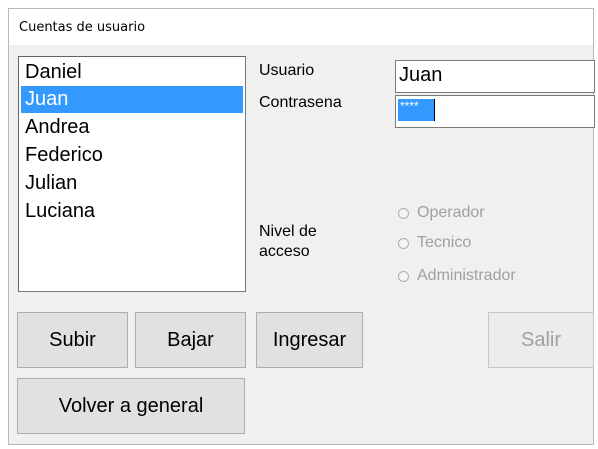  I want to click on radio-tecnico-label: Tecnico, so click(444, 242).